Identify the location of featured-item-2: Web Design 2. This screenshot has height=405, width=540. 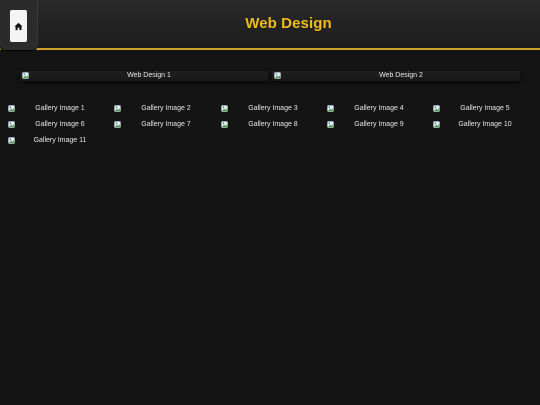
(396, 76).